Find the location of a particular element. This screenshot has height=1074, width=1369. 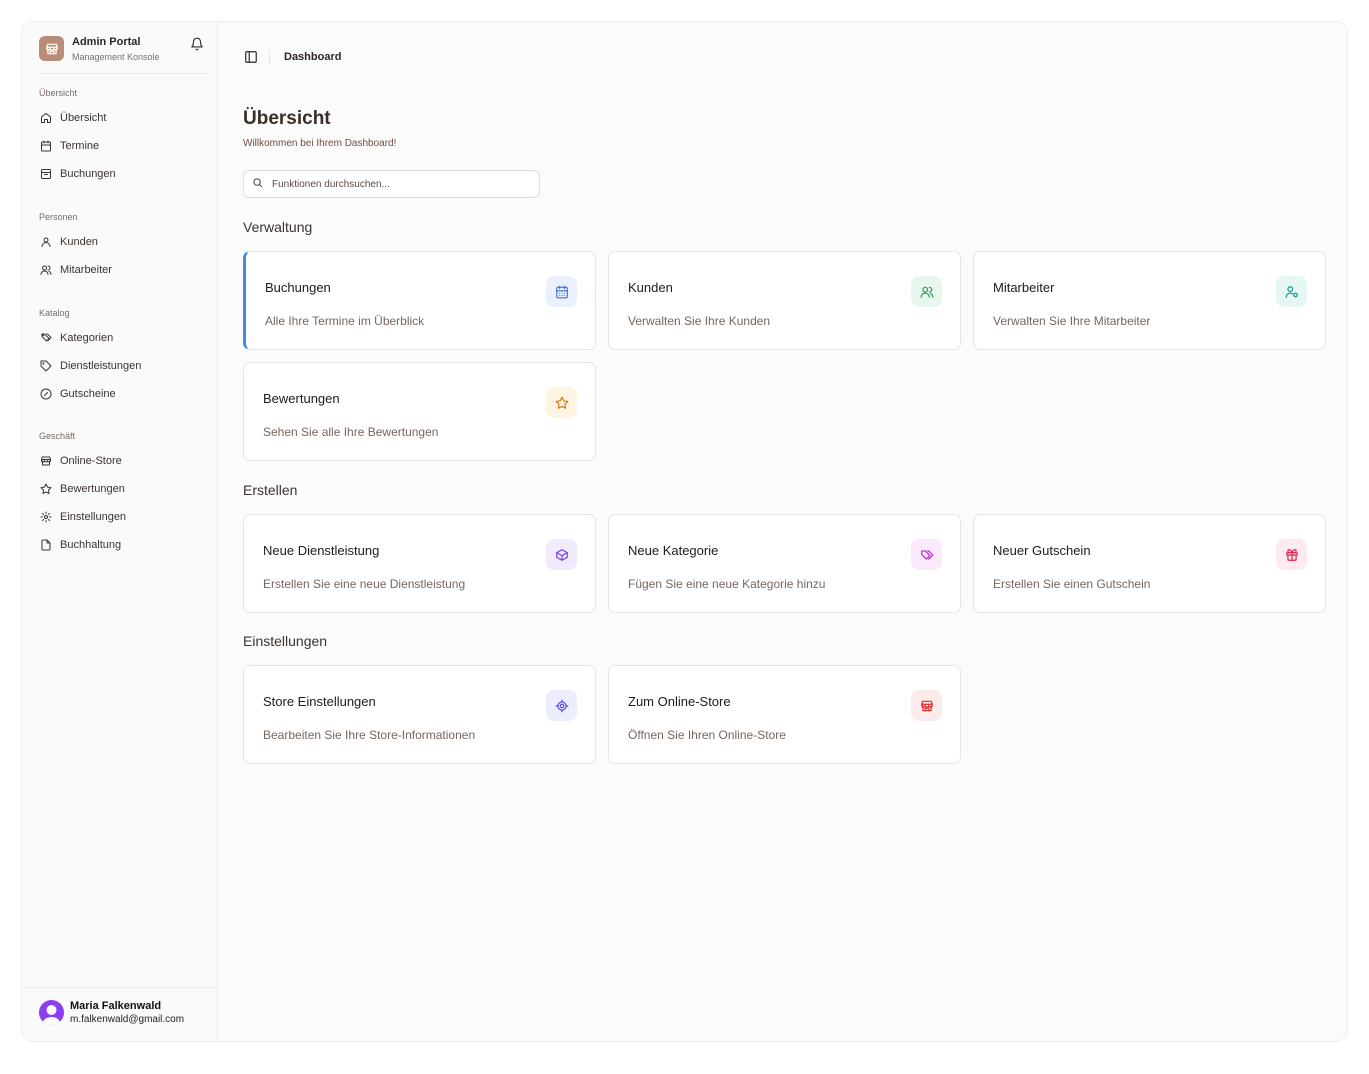

sidebar-item-label: Buchungen is located at coordinates (88, 174).